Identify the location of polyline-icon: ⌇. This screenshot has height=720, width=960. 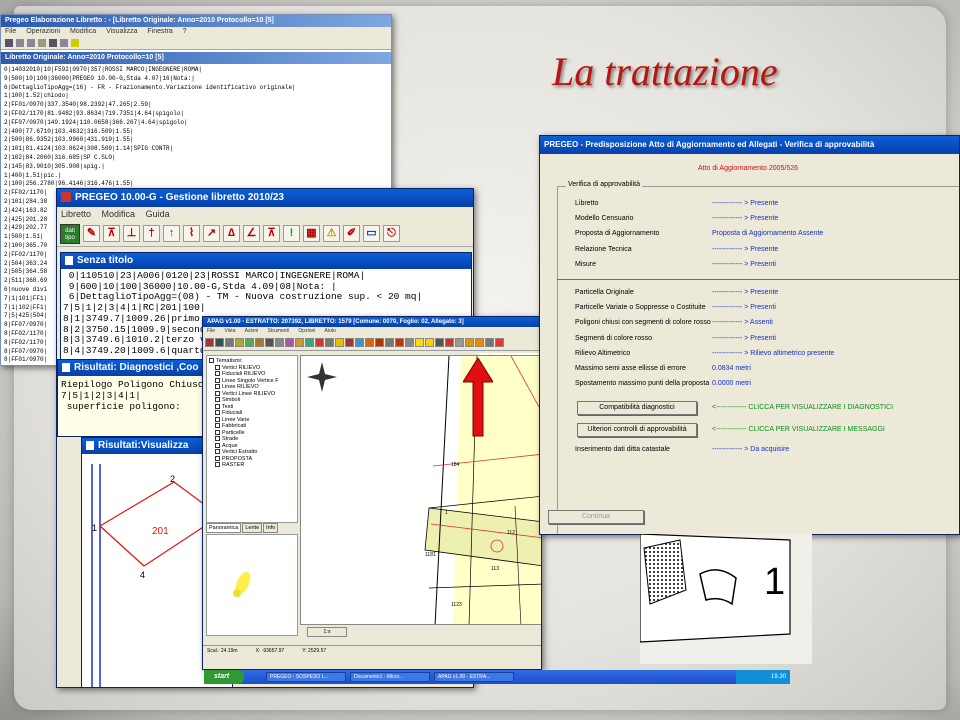
(191, 233).